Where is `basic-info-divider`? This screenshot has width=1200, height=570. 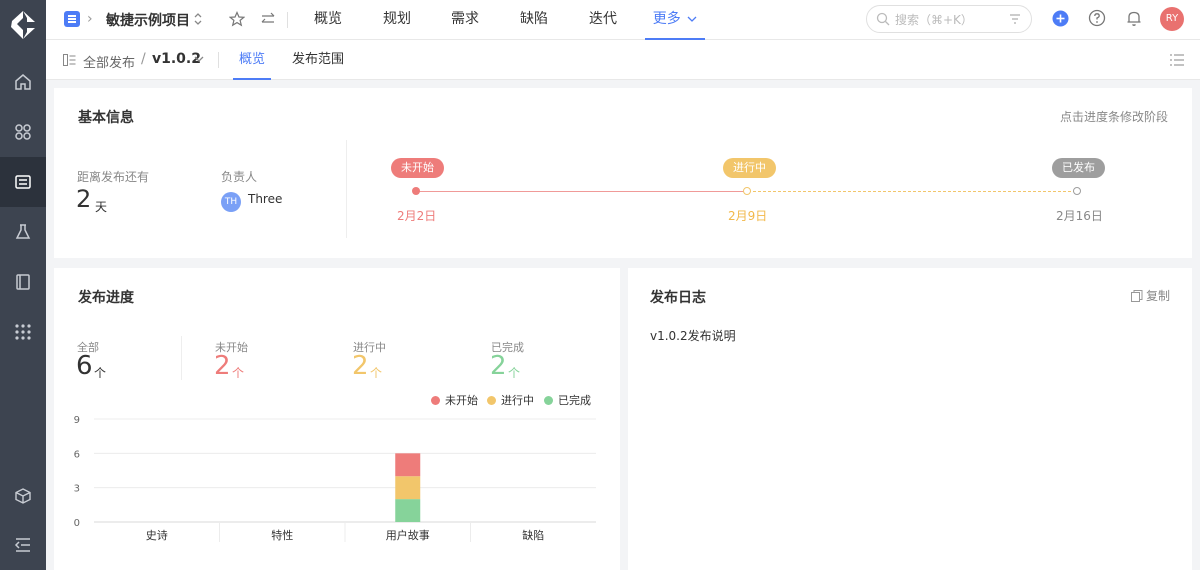
basic-info-divider is located at coordinates (346, 189).